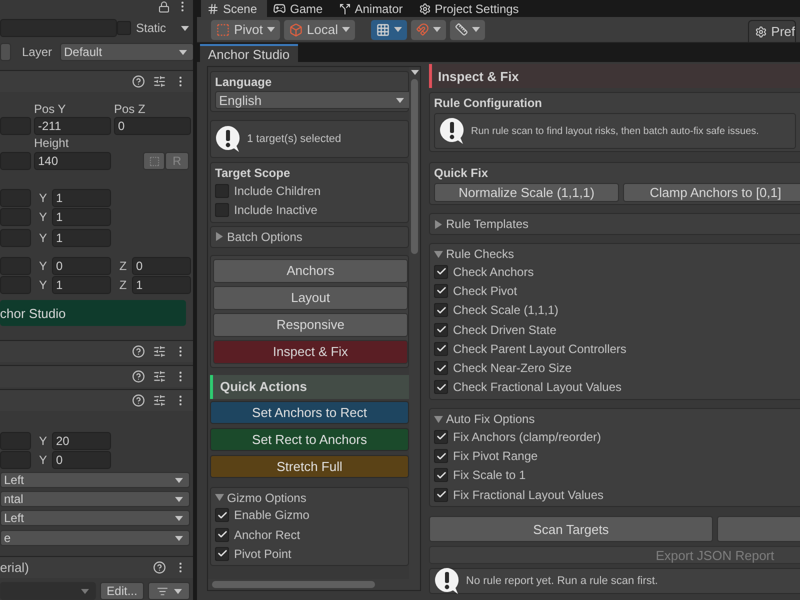 Image resolution: width=800 pixels, height=600 pixels. Describe the element at coordinates (344, 8) in the screenshot. I see `branch-icon` at that location.